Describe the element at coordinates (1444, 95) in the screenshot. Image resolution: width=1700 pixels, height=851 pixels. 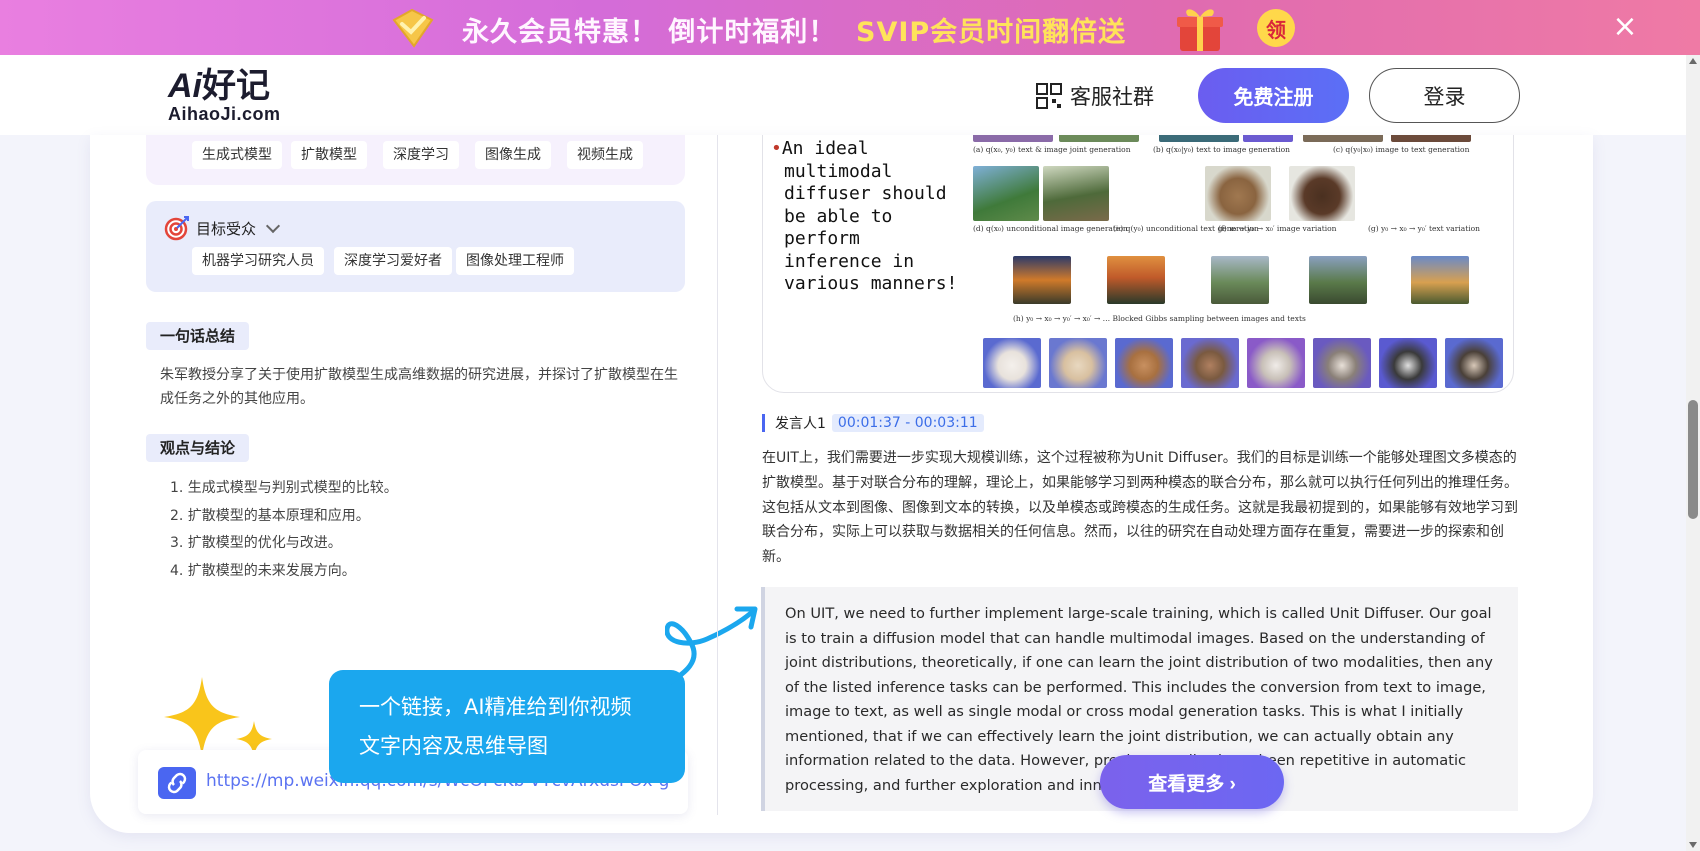
I see `login-button: 登录` at that location.